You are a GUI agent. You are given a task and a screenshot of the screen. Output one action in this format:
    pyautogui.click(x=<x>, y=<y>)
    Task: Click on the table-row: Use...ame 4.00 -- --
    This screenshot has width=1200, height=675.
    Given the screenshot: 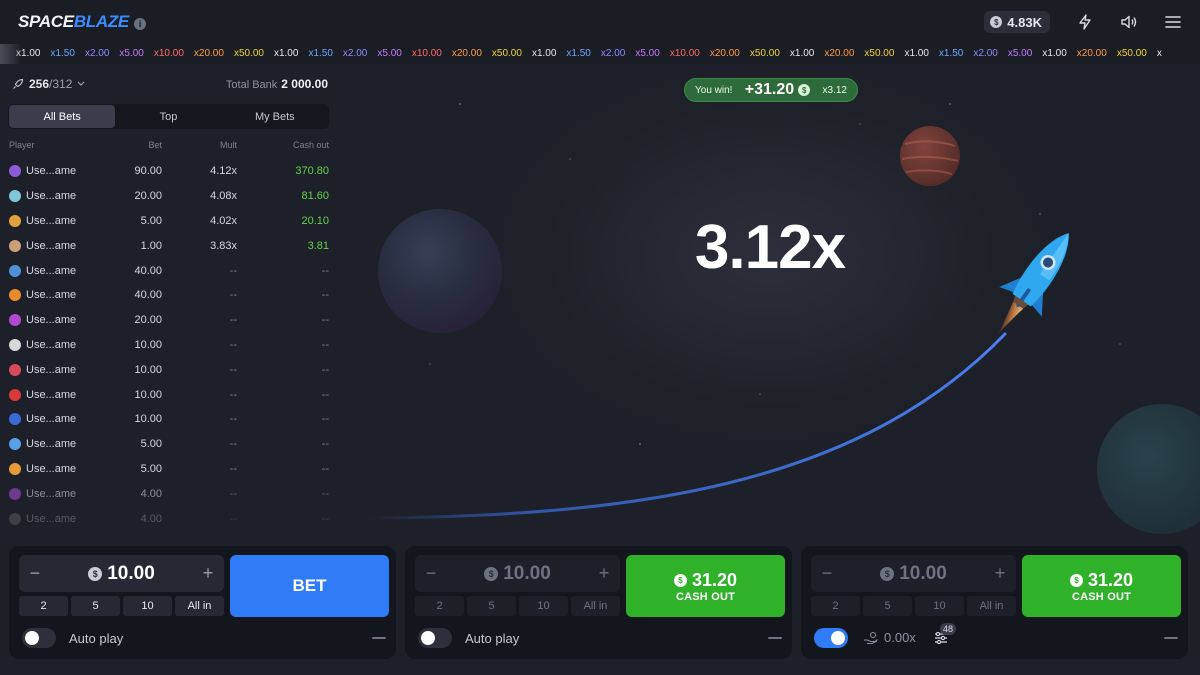 What is the action you would take?
    pyautogui.click(x=169, y=493)
    